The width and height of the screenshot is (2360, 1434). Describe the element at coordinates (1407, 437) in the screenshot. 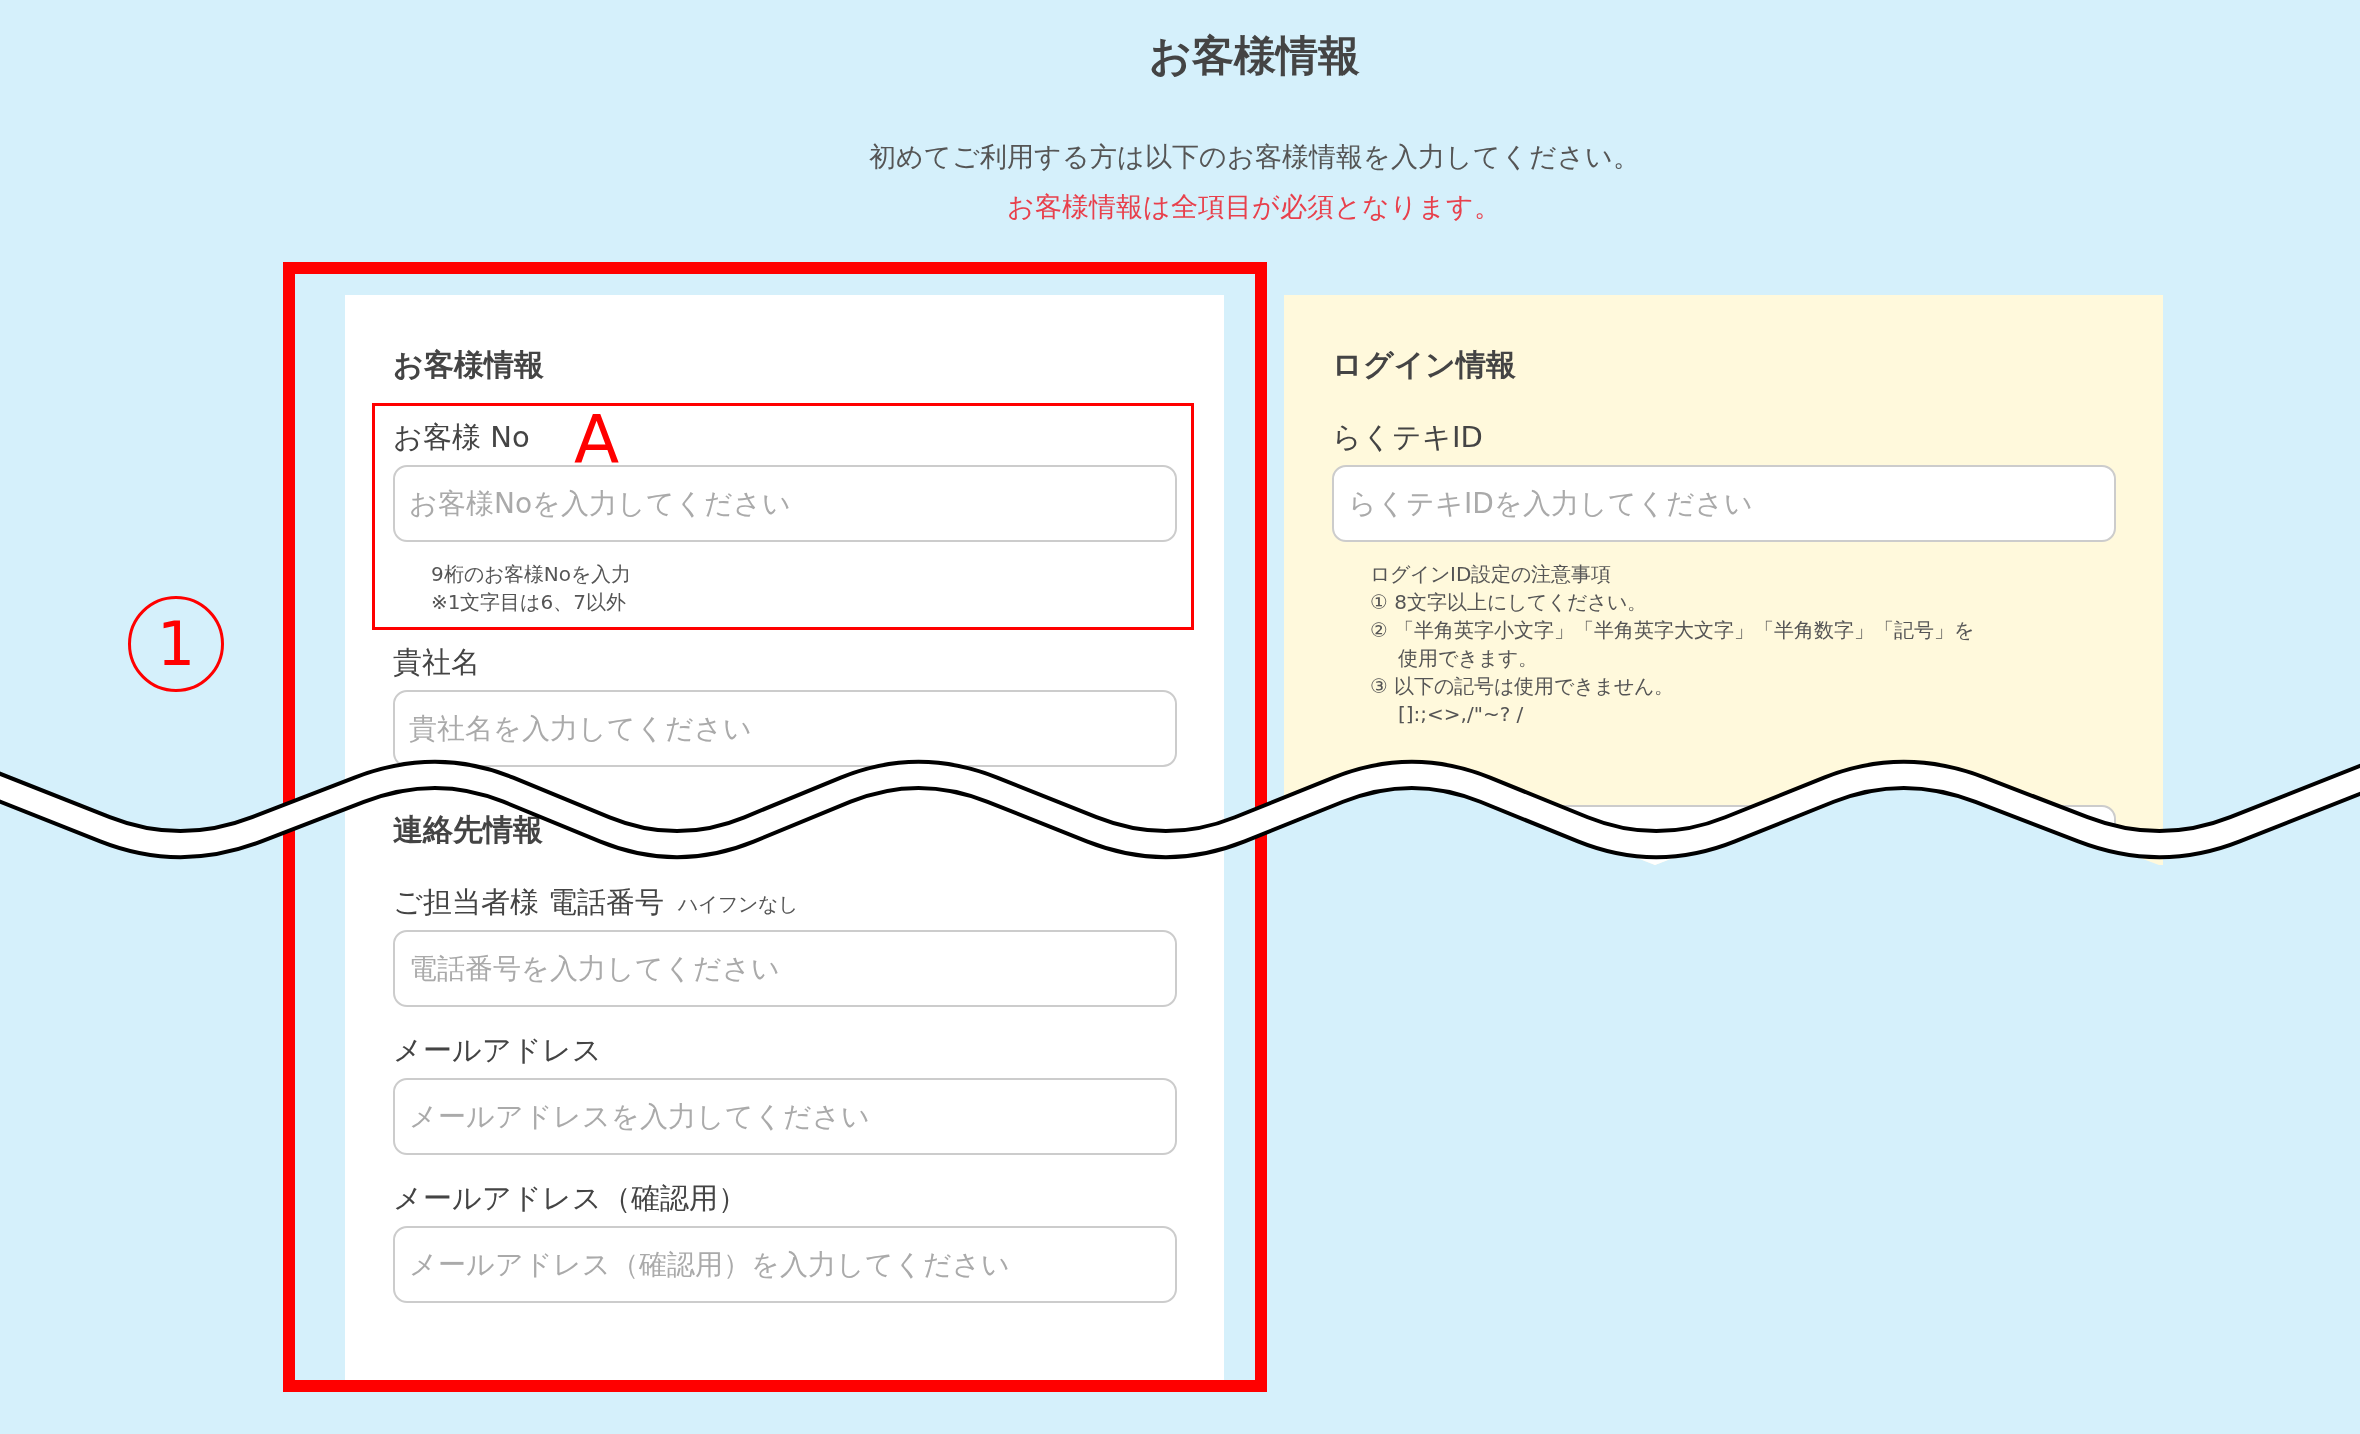

I see `field-label: らくテキID` at that location.